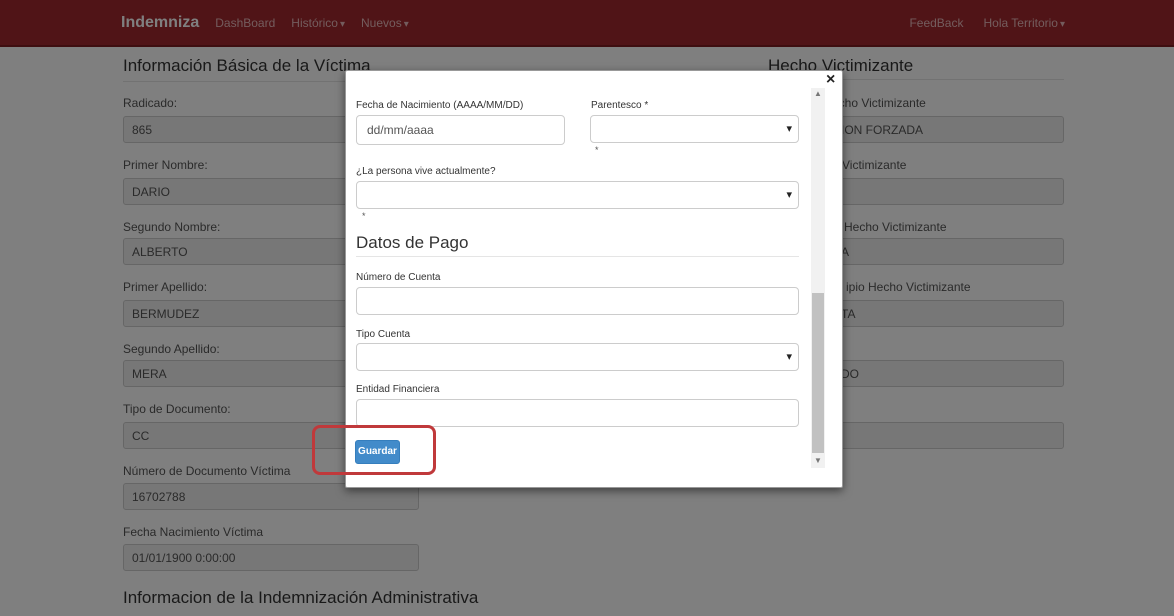  What do you see at coordinates (383, 334) in the screenshot?
I see `tipo-cuenta-label: Tipo Cuenta` at bounding box center [383, 334].